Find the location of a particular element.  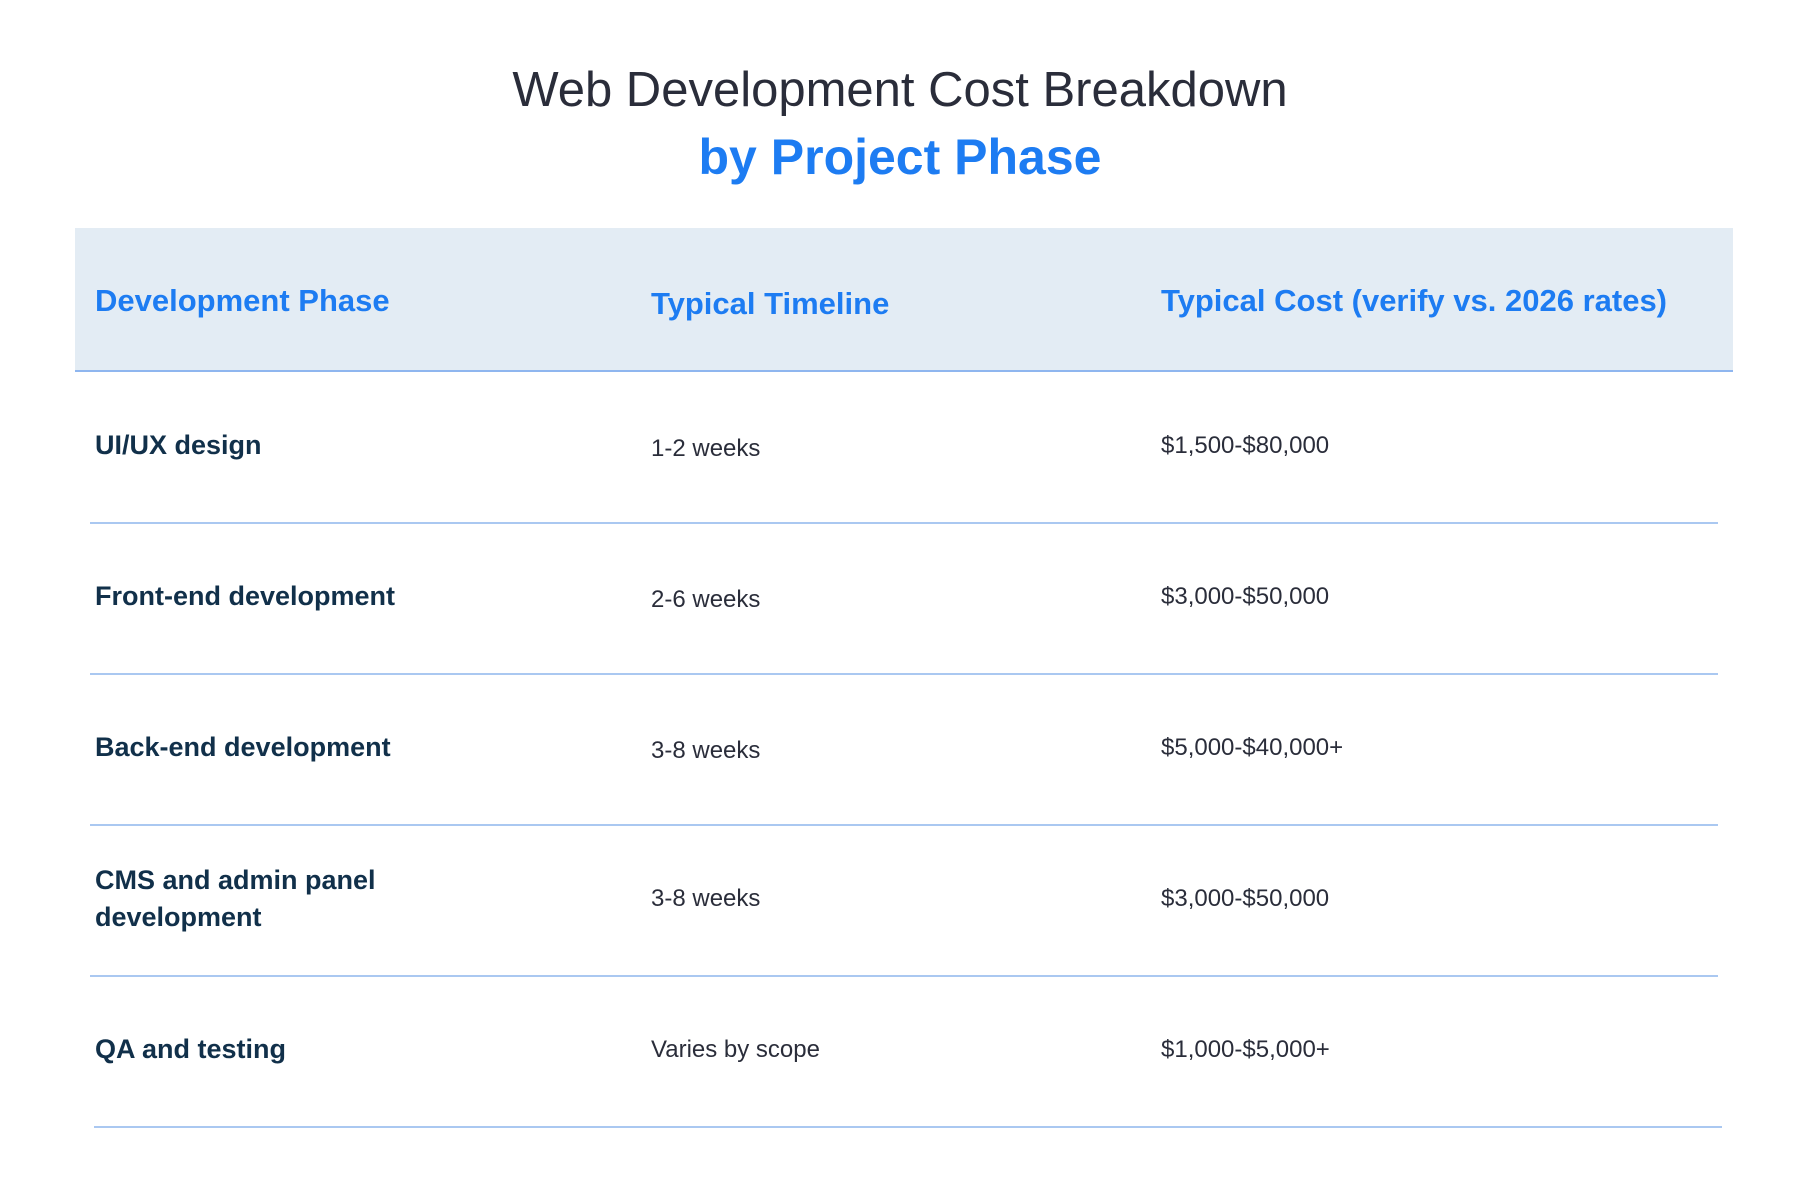

cell-phase: UI/UX design is located at coordinates (178, 445).